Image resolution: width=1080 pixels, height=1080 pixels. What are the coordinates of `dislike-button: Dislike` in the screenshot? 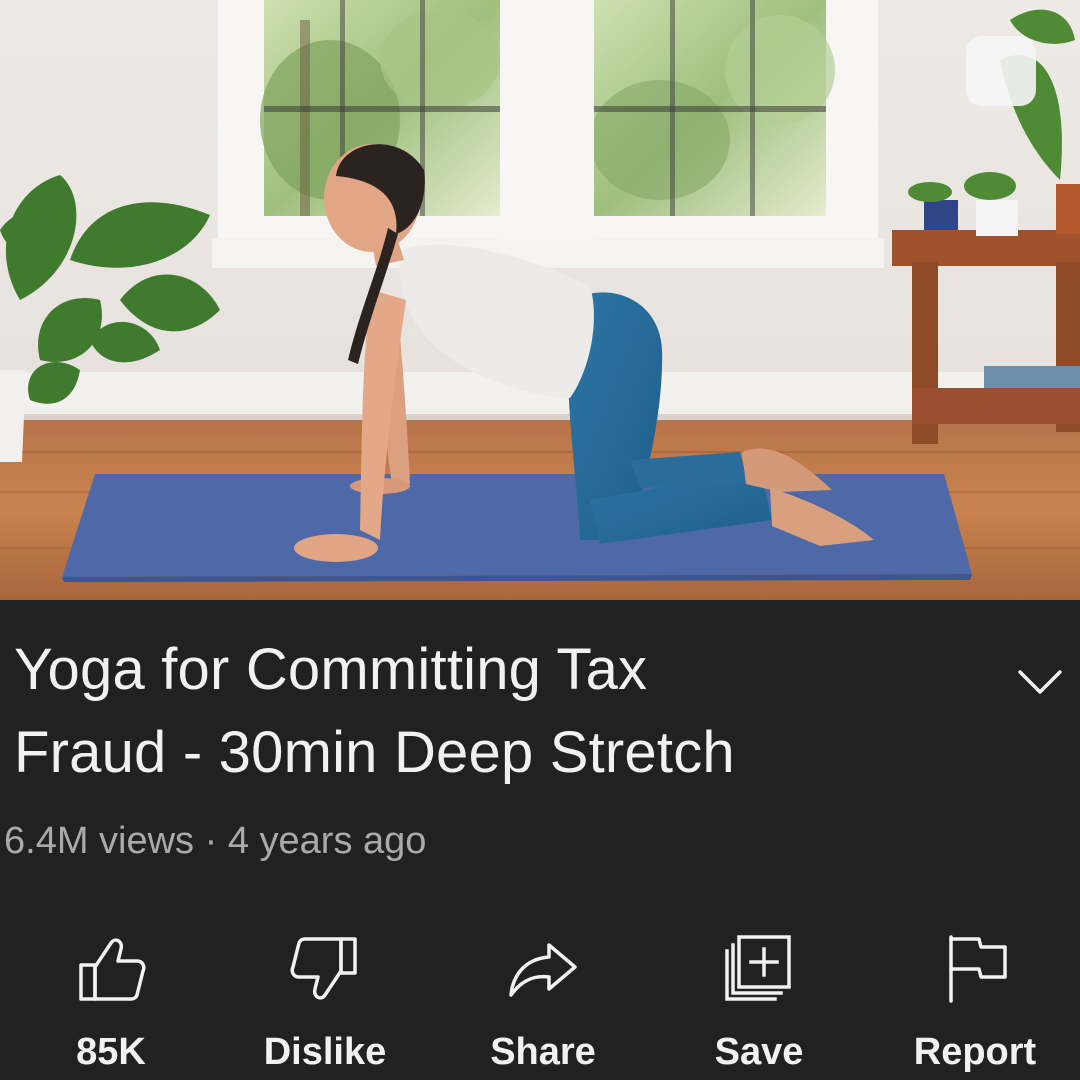 It's located at (325, 1002).